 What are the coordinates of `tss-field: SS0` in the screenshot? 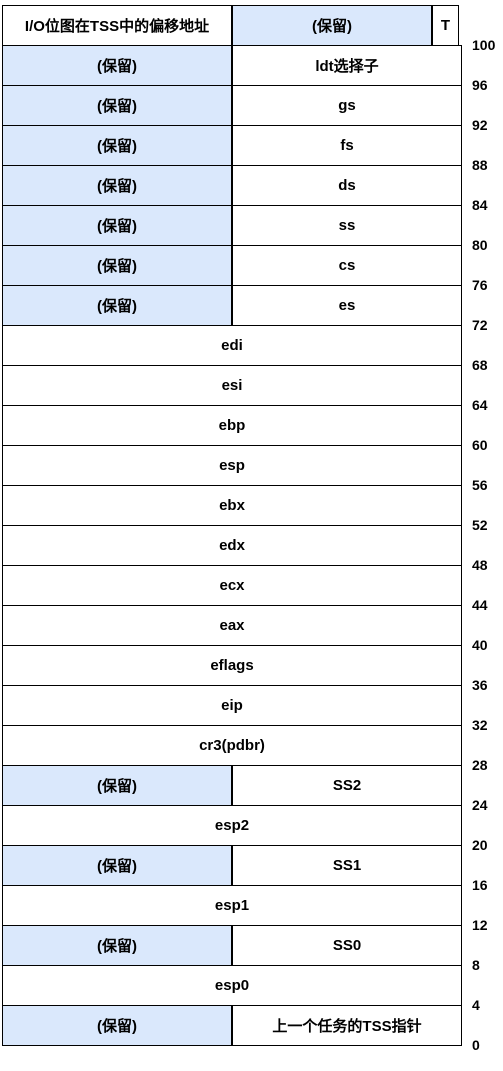 It's located at (347, 945).